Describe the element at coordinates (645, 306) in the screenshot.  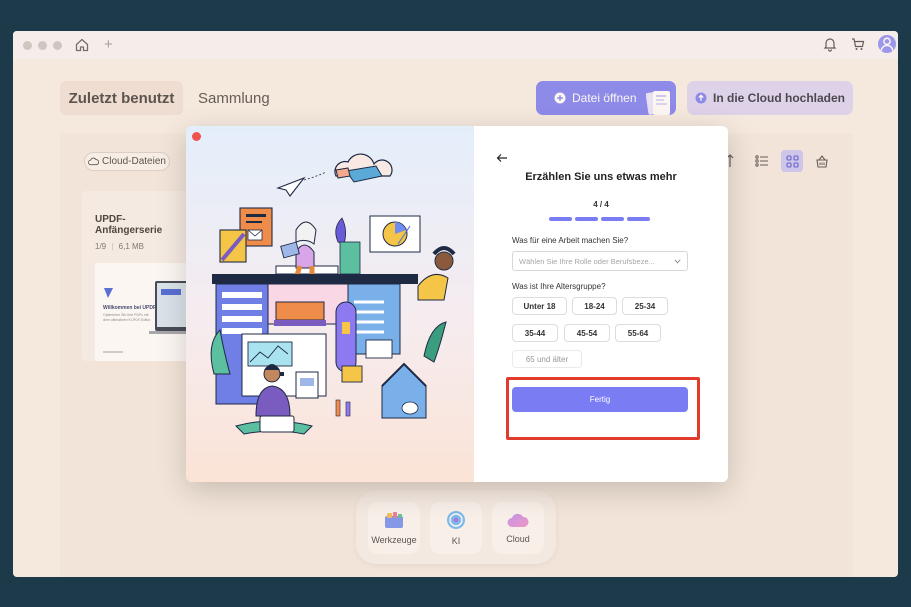
I see `age-option: 25-34` at that location.